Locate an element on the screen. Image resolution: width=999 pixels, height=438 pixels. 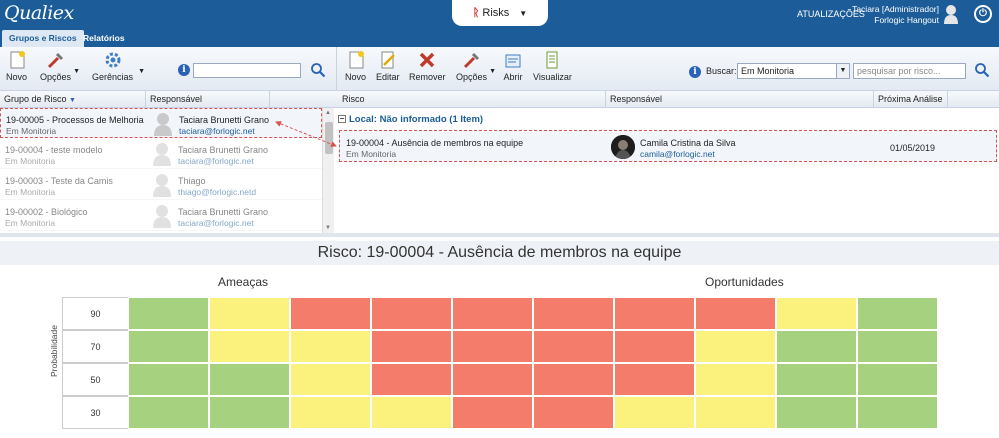
col-grupo-de-risco: Grupo de Risco ▼ is located at coordinates (73, 99).